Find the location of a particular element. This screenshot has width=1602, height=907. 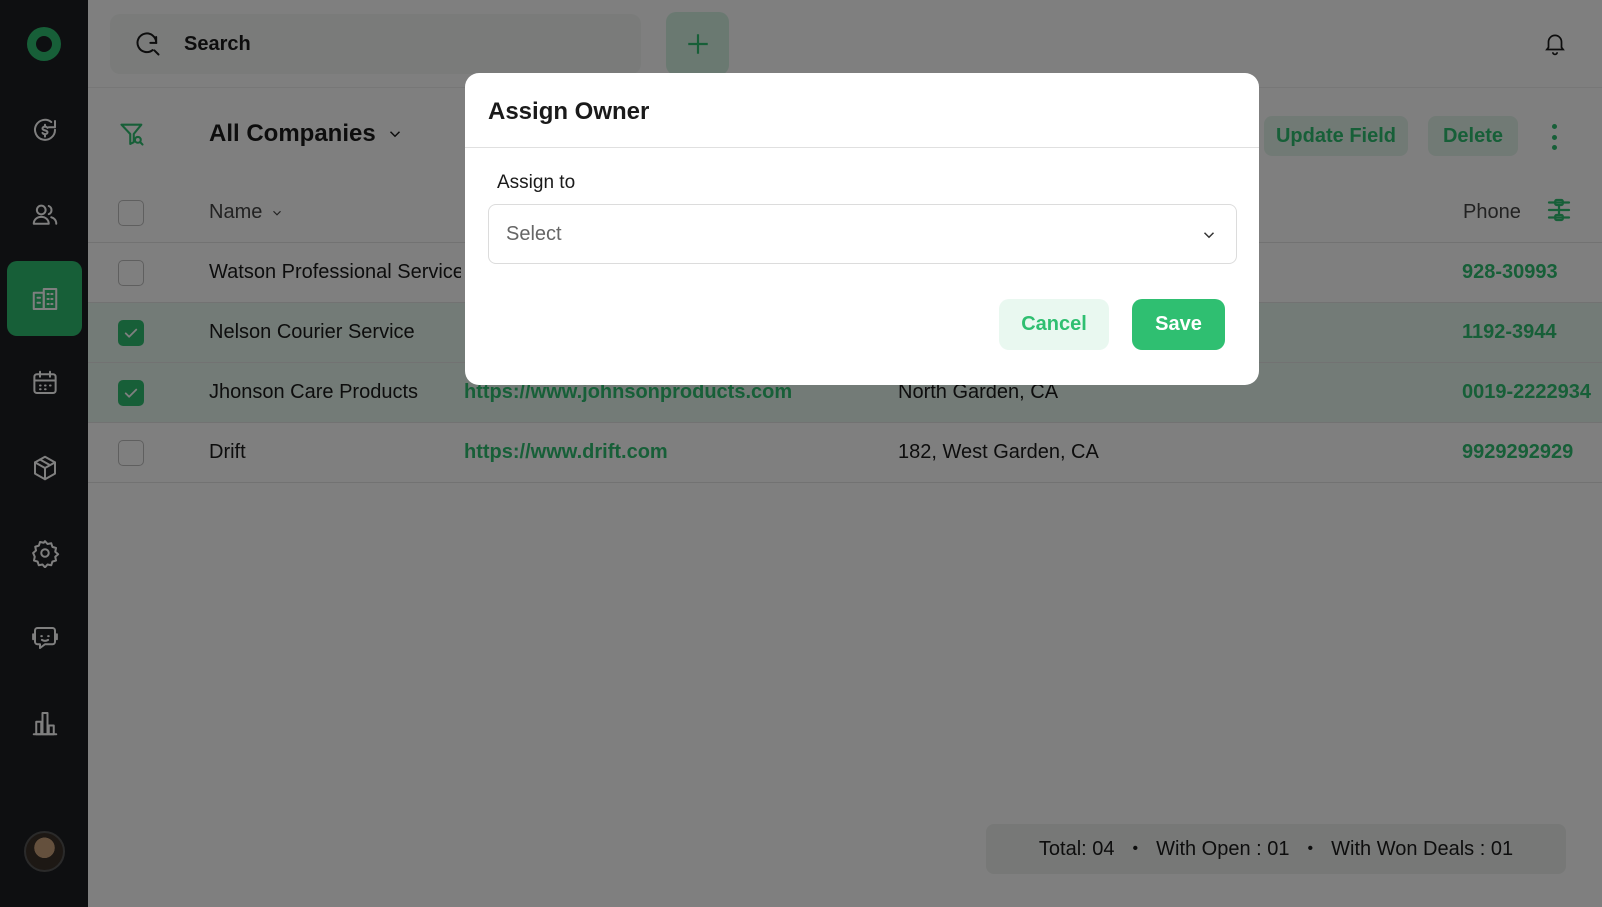

chevron-down-icon is located at coordinates (1209, 235).